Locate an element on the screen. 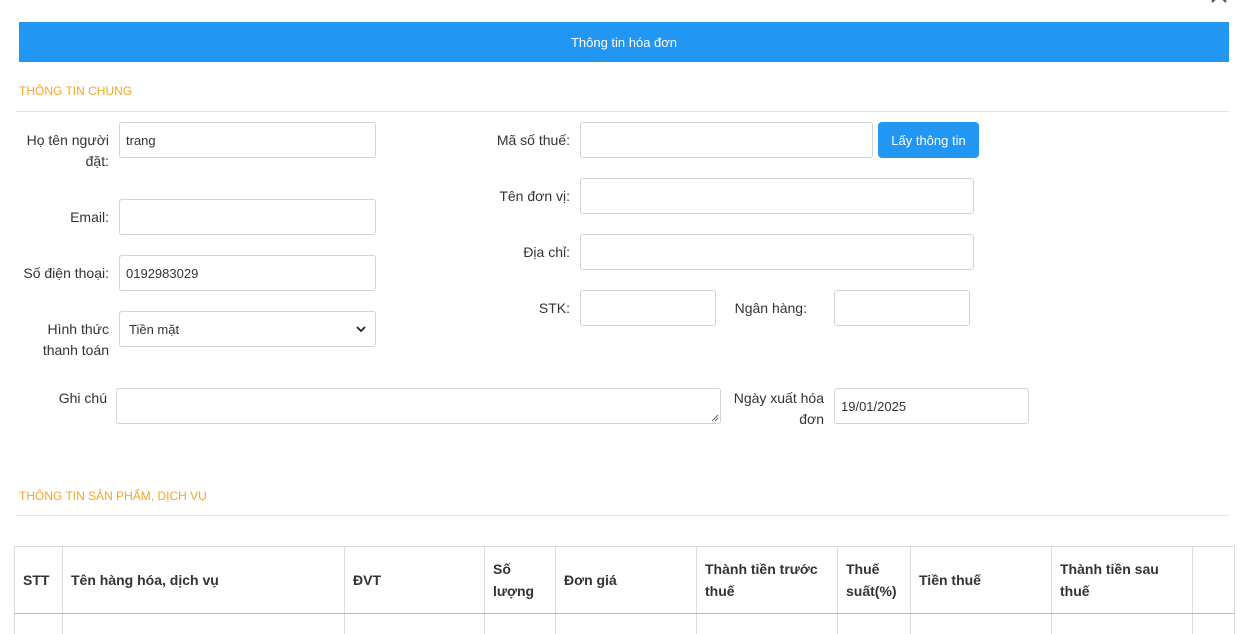 This screenshot has height=634, width=1249. address-input is located at coordinates (777, 252).